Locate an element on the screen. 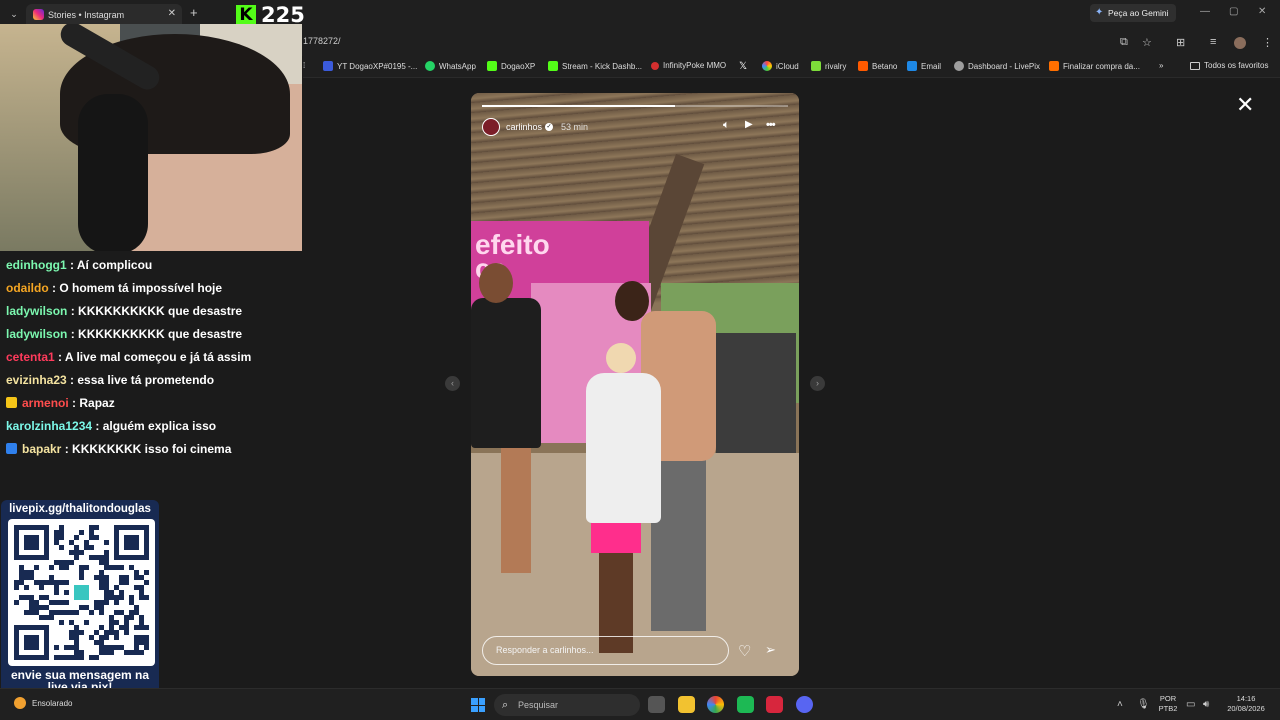 This screenshot has width=1280, height=720. globe-icon is located at coordinates (959, 66).